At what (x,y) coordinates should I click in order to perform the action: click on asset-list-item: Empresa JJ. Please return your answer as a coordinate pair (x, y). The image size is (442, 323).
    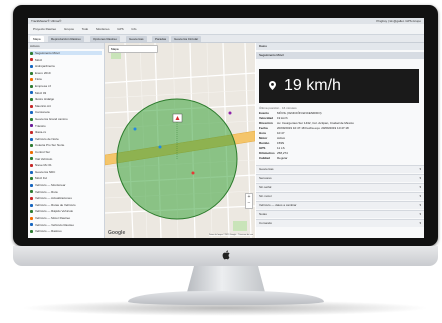
    Looking at the image, I should click on (40, 86).